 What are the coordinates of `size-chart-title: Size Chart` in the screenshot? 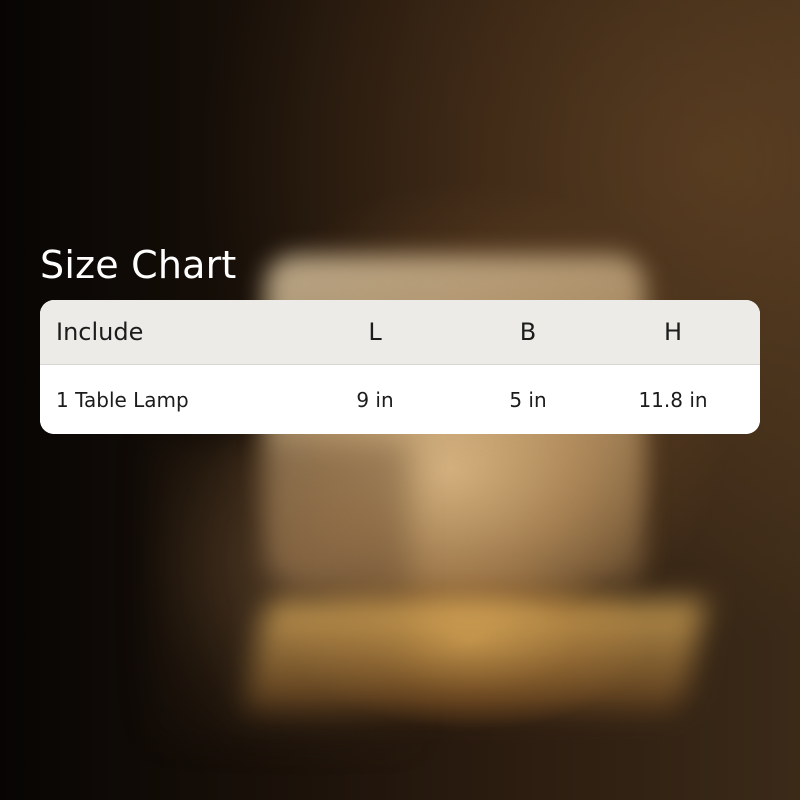 It's located at (138, 265).